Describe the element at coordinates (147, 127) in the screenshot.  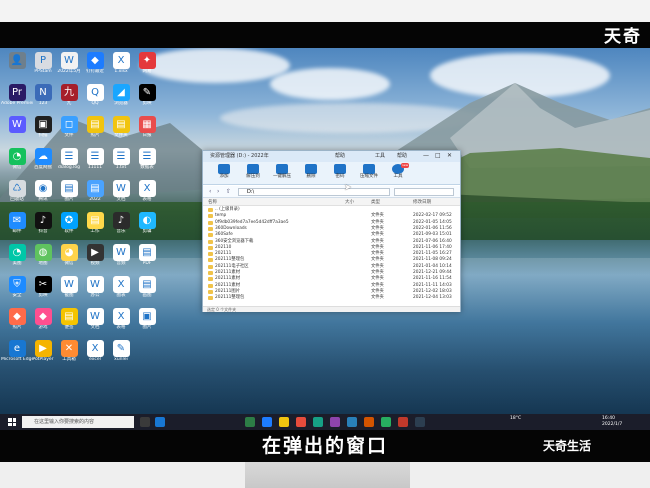
I see `desktop-icon: ▦ 日报` at that location.